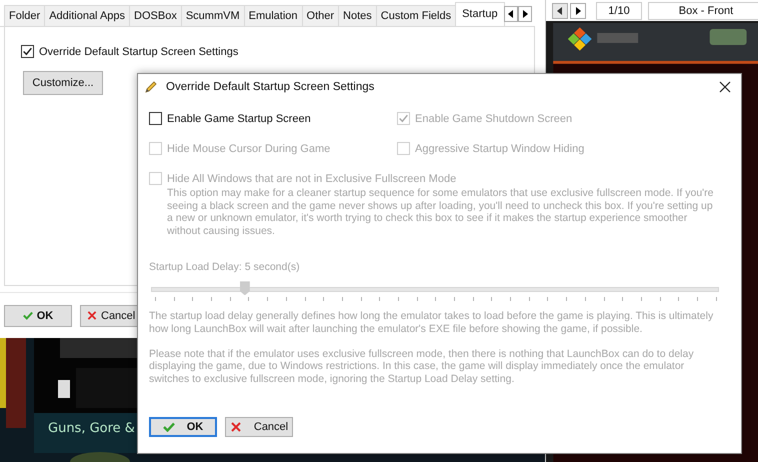 The height and width of the screenshot is (462, 758). I want to click on tab: ScummVM, so click(212, 15).